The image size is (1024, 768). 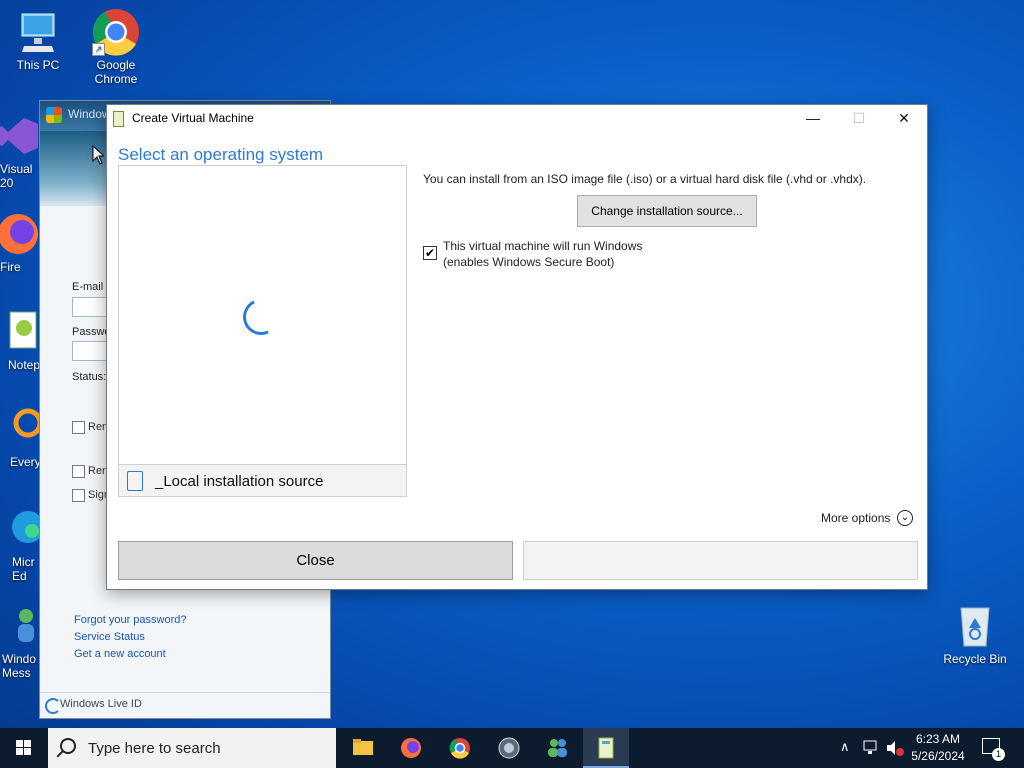 I want to click on desktop-icon-google-chrome: ↗ Google Chrome, so click(x=116, y=47).